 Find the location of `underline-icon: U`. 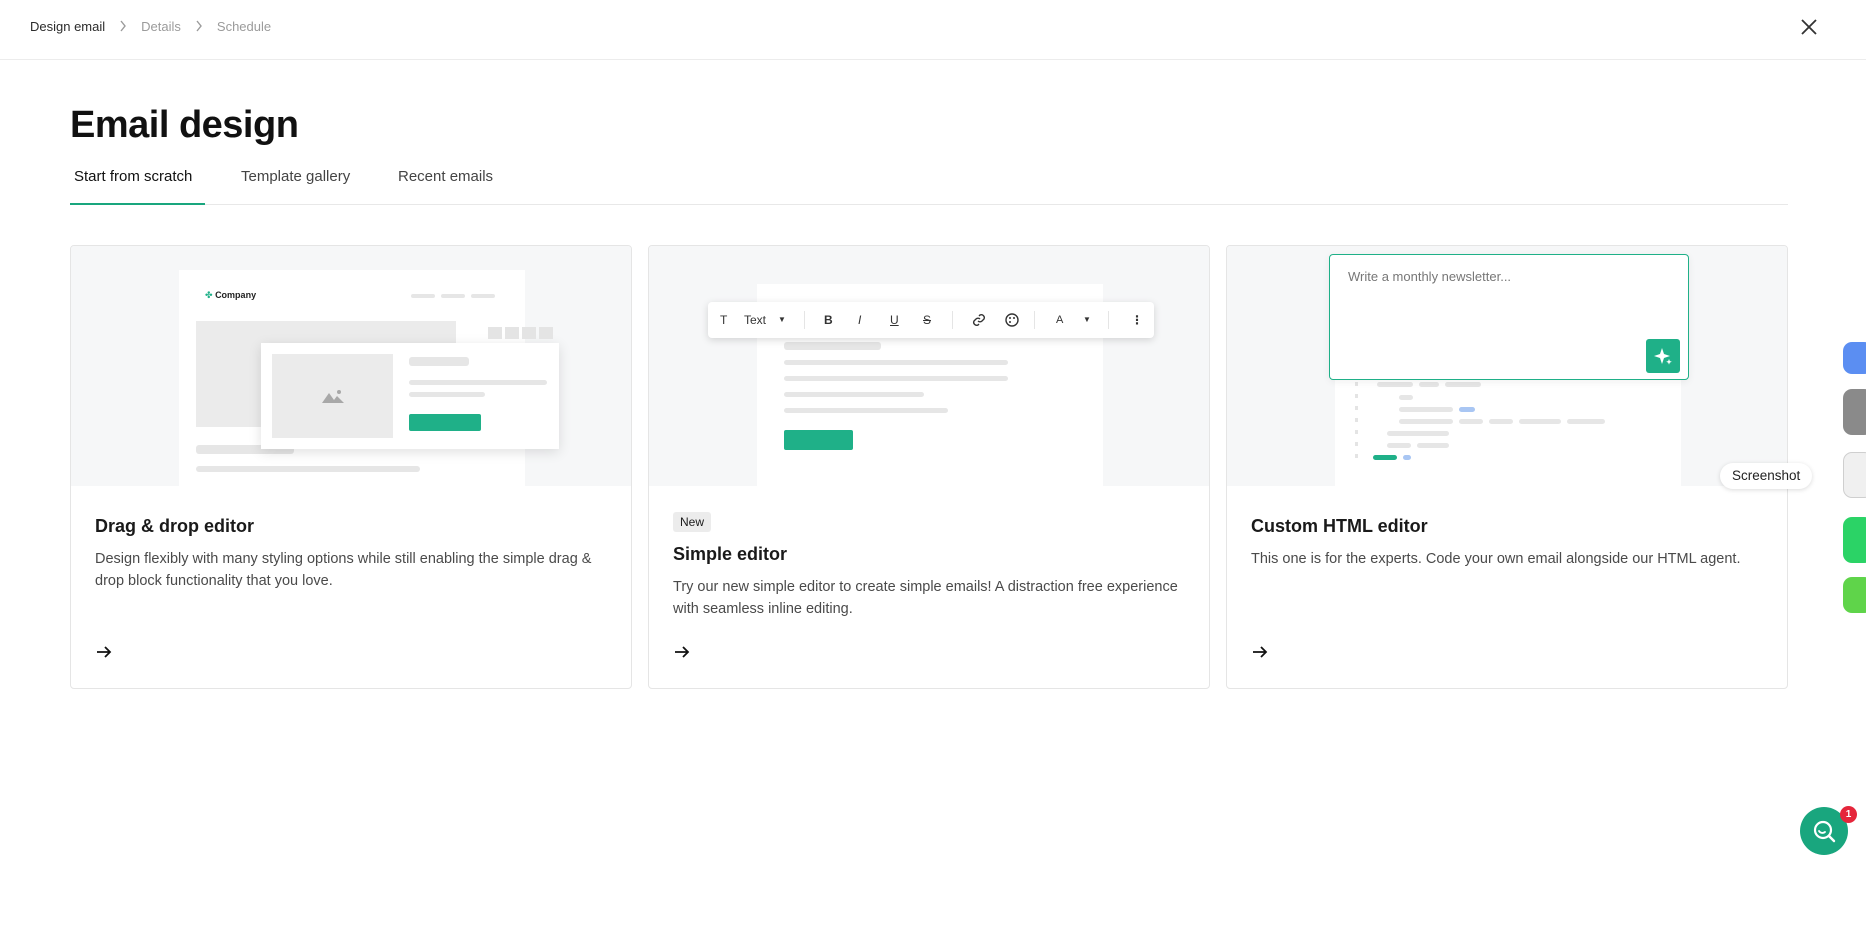

underline-icon: U is located at coordinates (894, 320).